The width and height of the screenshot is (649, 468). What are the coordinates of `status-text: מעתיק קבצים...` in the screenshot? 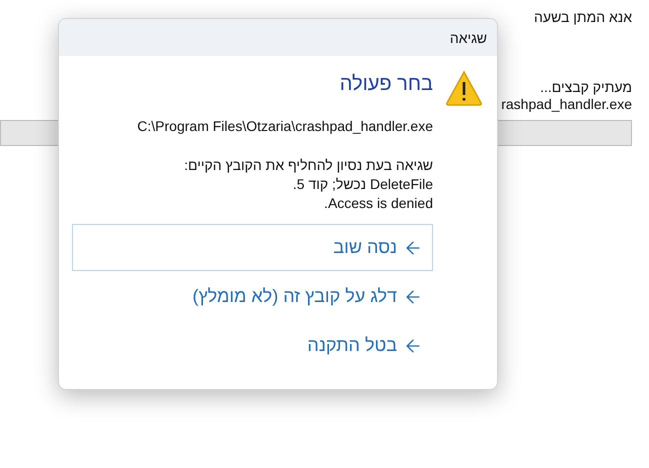 It's located at (586, 87).